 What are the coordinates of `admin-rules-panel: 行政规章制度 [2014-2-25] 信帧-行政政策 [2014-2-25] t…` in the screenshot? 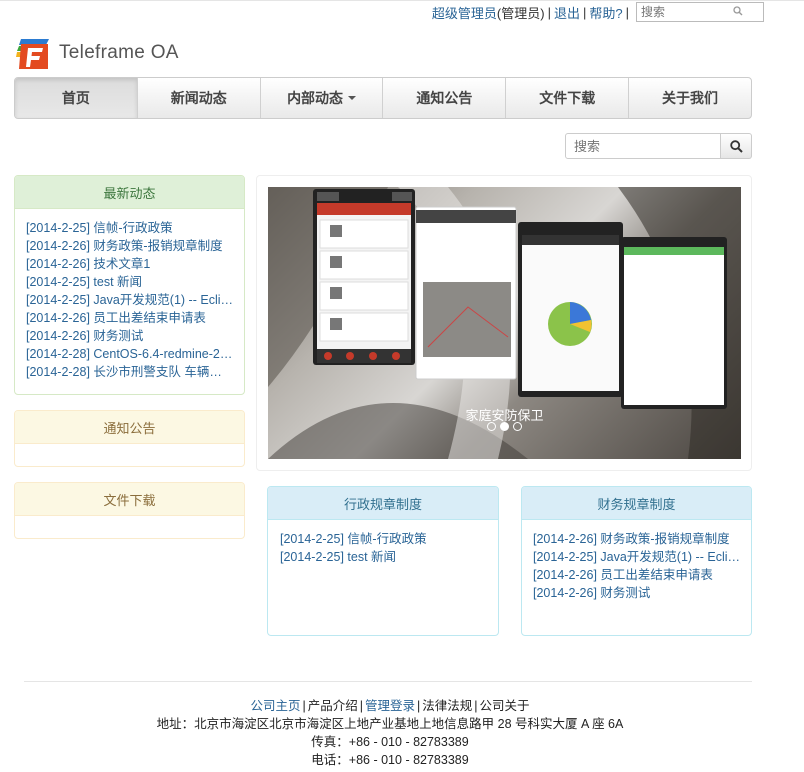 It's located at (383, 561).